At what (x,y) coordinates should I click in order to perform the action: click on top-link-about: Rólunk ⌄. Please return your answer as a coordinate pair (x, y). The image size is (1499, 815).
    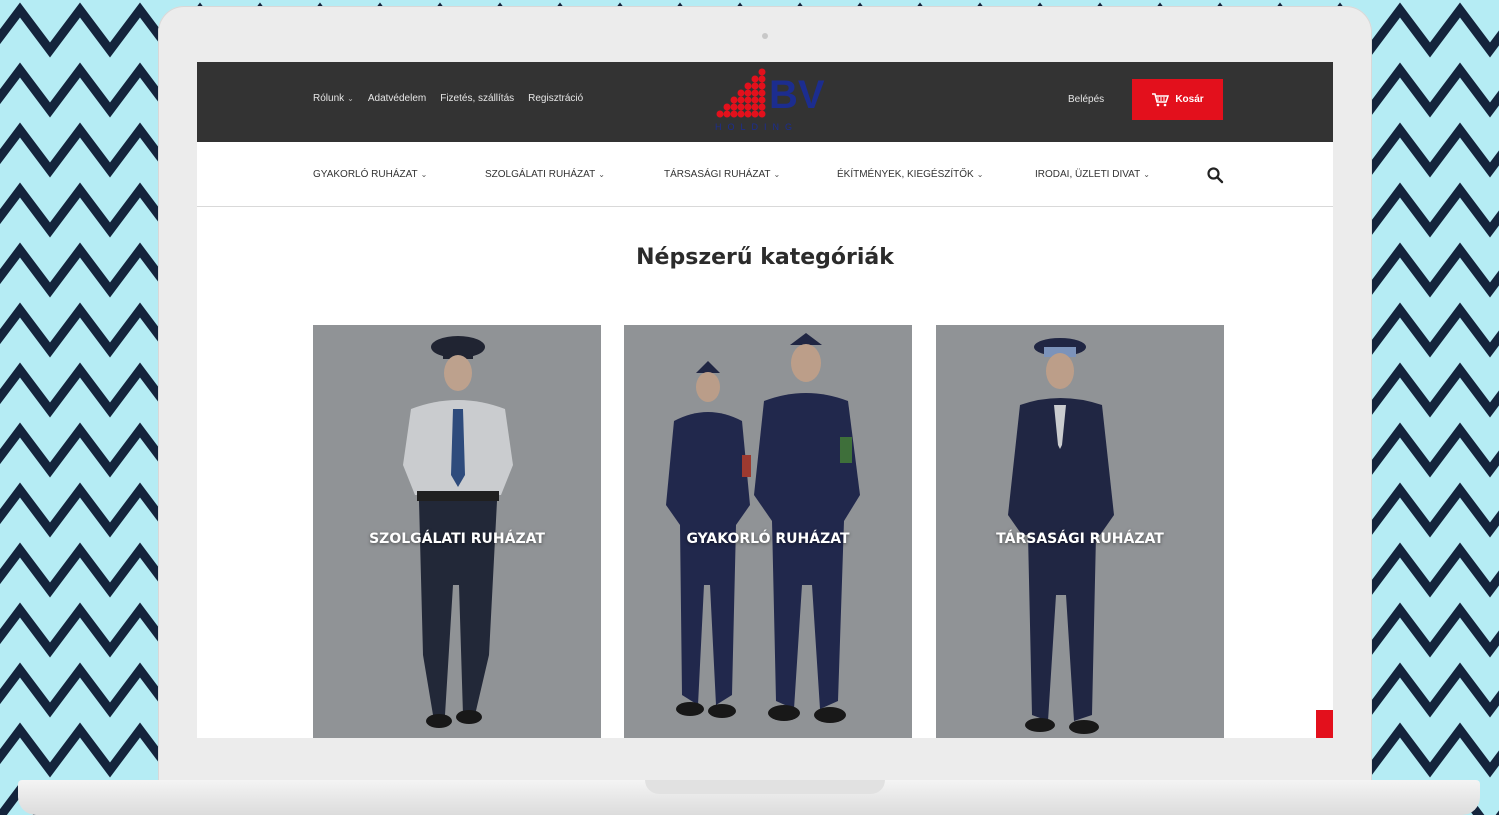
    Looking at the image, I should click on (333, 98).